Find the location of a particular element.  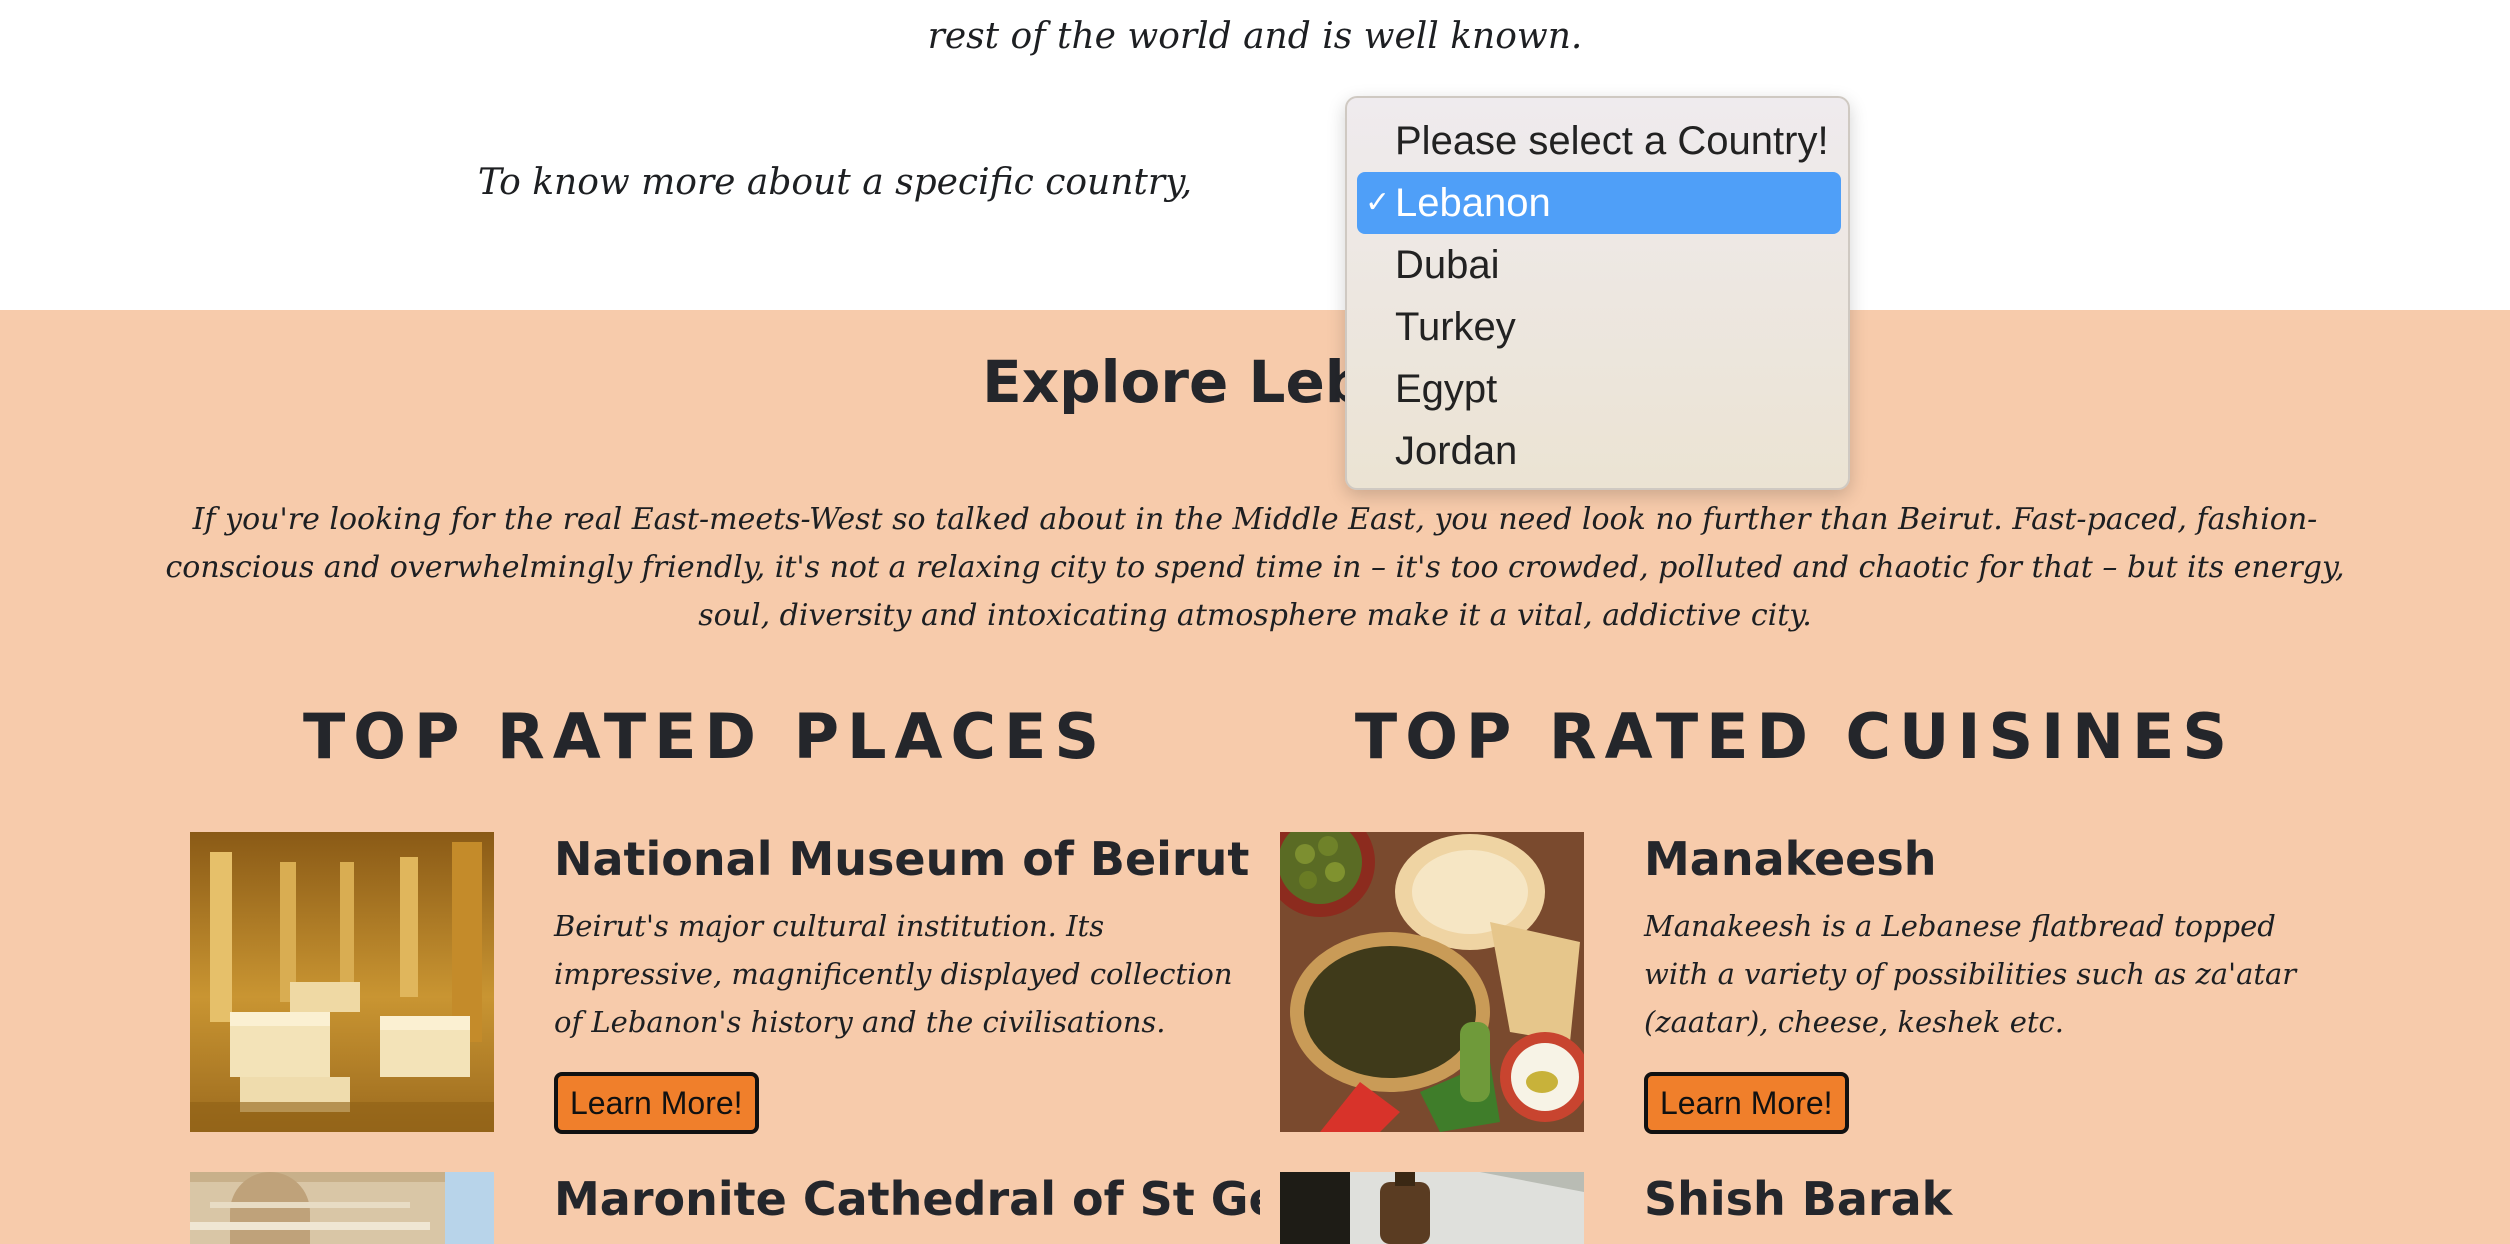

place-title: National Museum of Beirut is located at coordinates (902, 859).